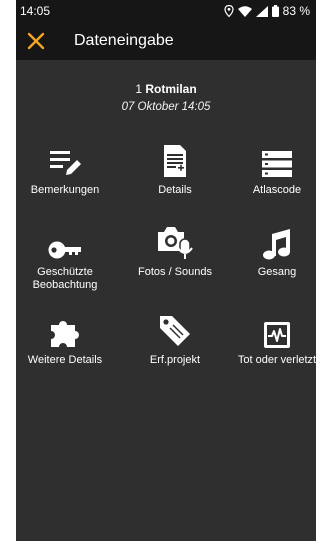 The image size is (332, 541). I want to click on menu-item-gesang: Gesang, so click(269, 250).